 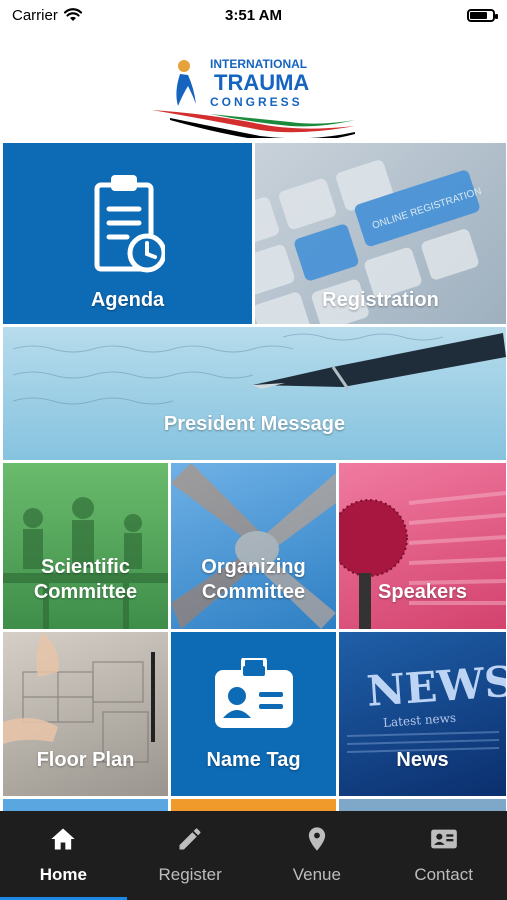 What do you see at coordinates (190, 874) in the screenshot?
I see `nav-register-label: Register` at bounding box center [190, 874].